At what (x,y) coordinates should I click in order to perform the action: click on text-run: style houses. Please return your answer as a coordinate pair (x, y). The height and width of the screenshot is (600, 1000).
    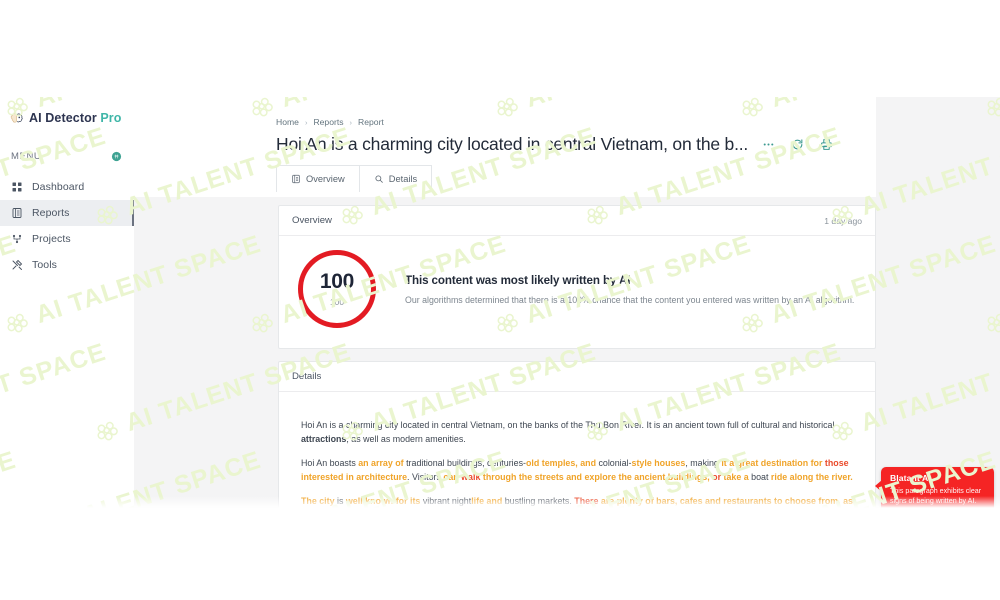
    Looking at the image, I should click on (658, 462).